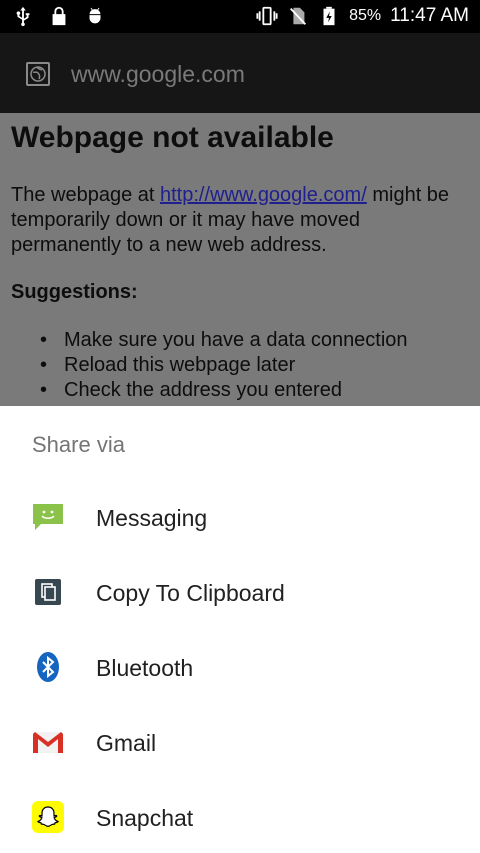  What do you see at coordinates (240, 743) in the screenshot?
I see `share-item-gmail: Gmail` at bounding box center [240, 743].